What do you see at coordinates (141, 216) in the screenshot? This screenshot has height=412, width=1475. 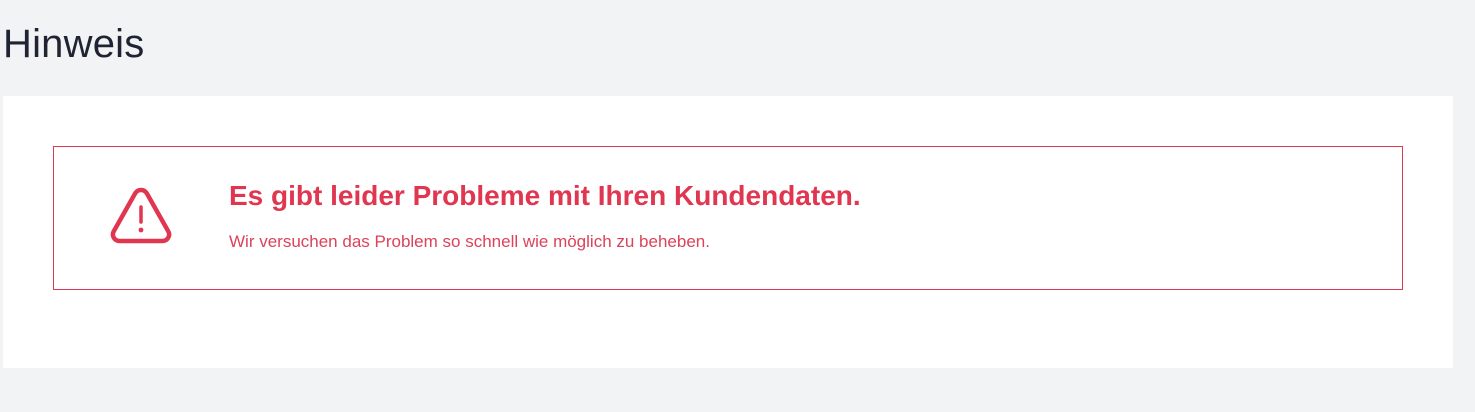 I see `warning-triangle-icon` at bounding box center [141, 216].